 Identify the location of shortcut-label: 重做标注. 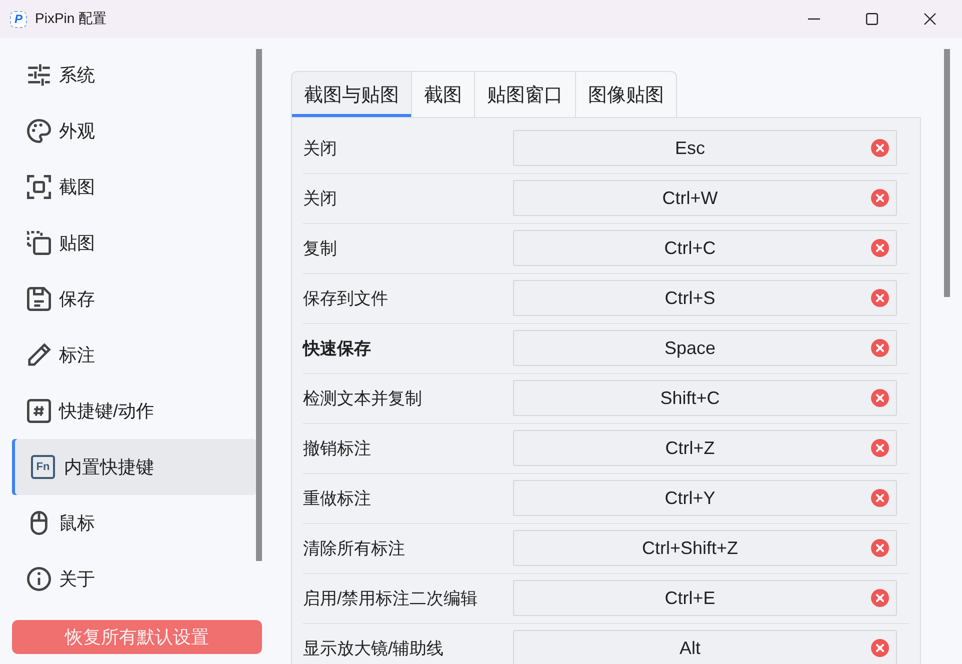
(337, 499).